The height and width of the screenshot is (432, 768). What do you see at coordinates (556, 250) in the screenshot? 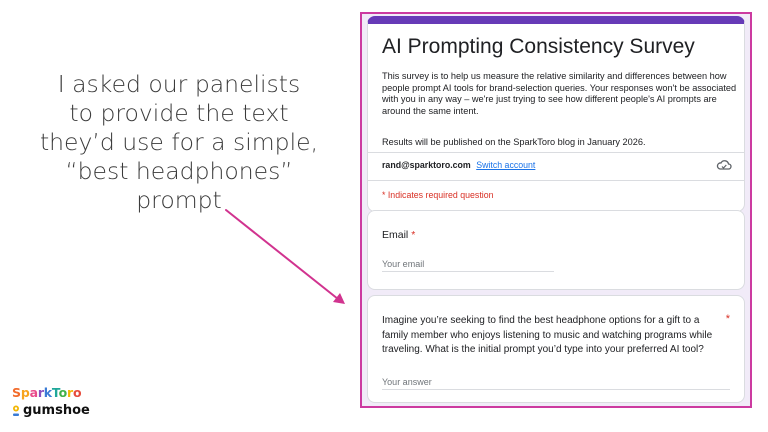
I see `email-question-card: Email *` at bounding box center [556, 250].